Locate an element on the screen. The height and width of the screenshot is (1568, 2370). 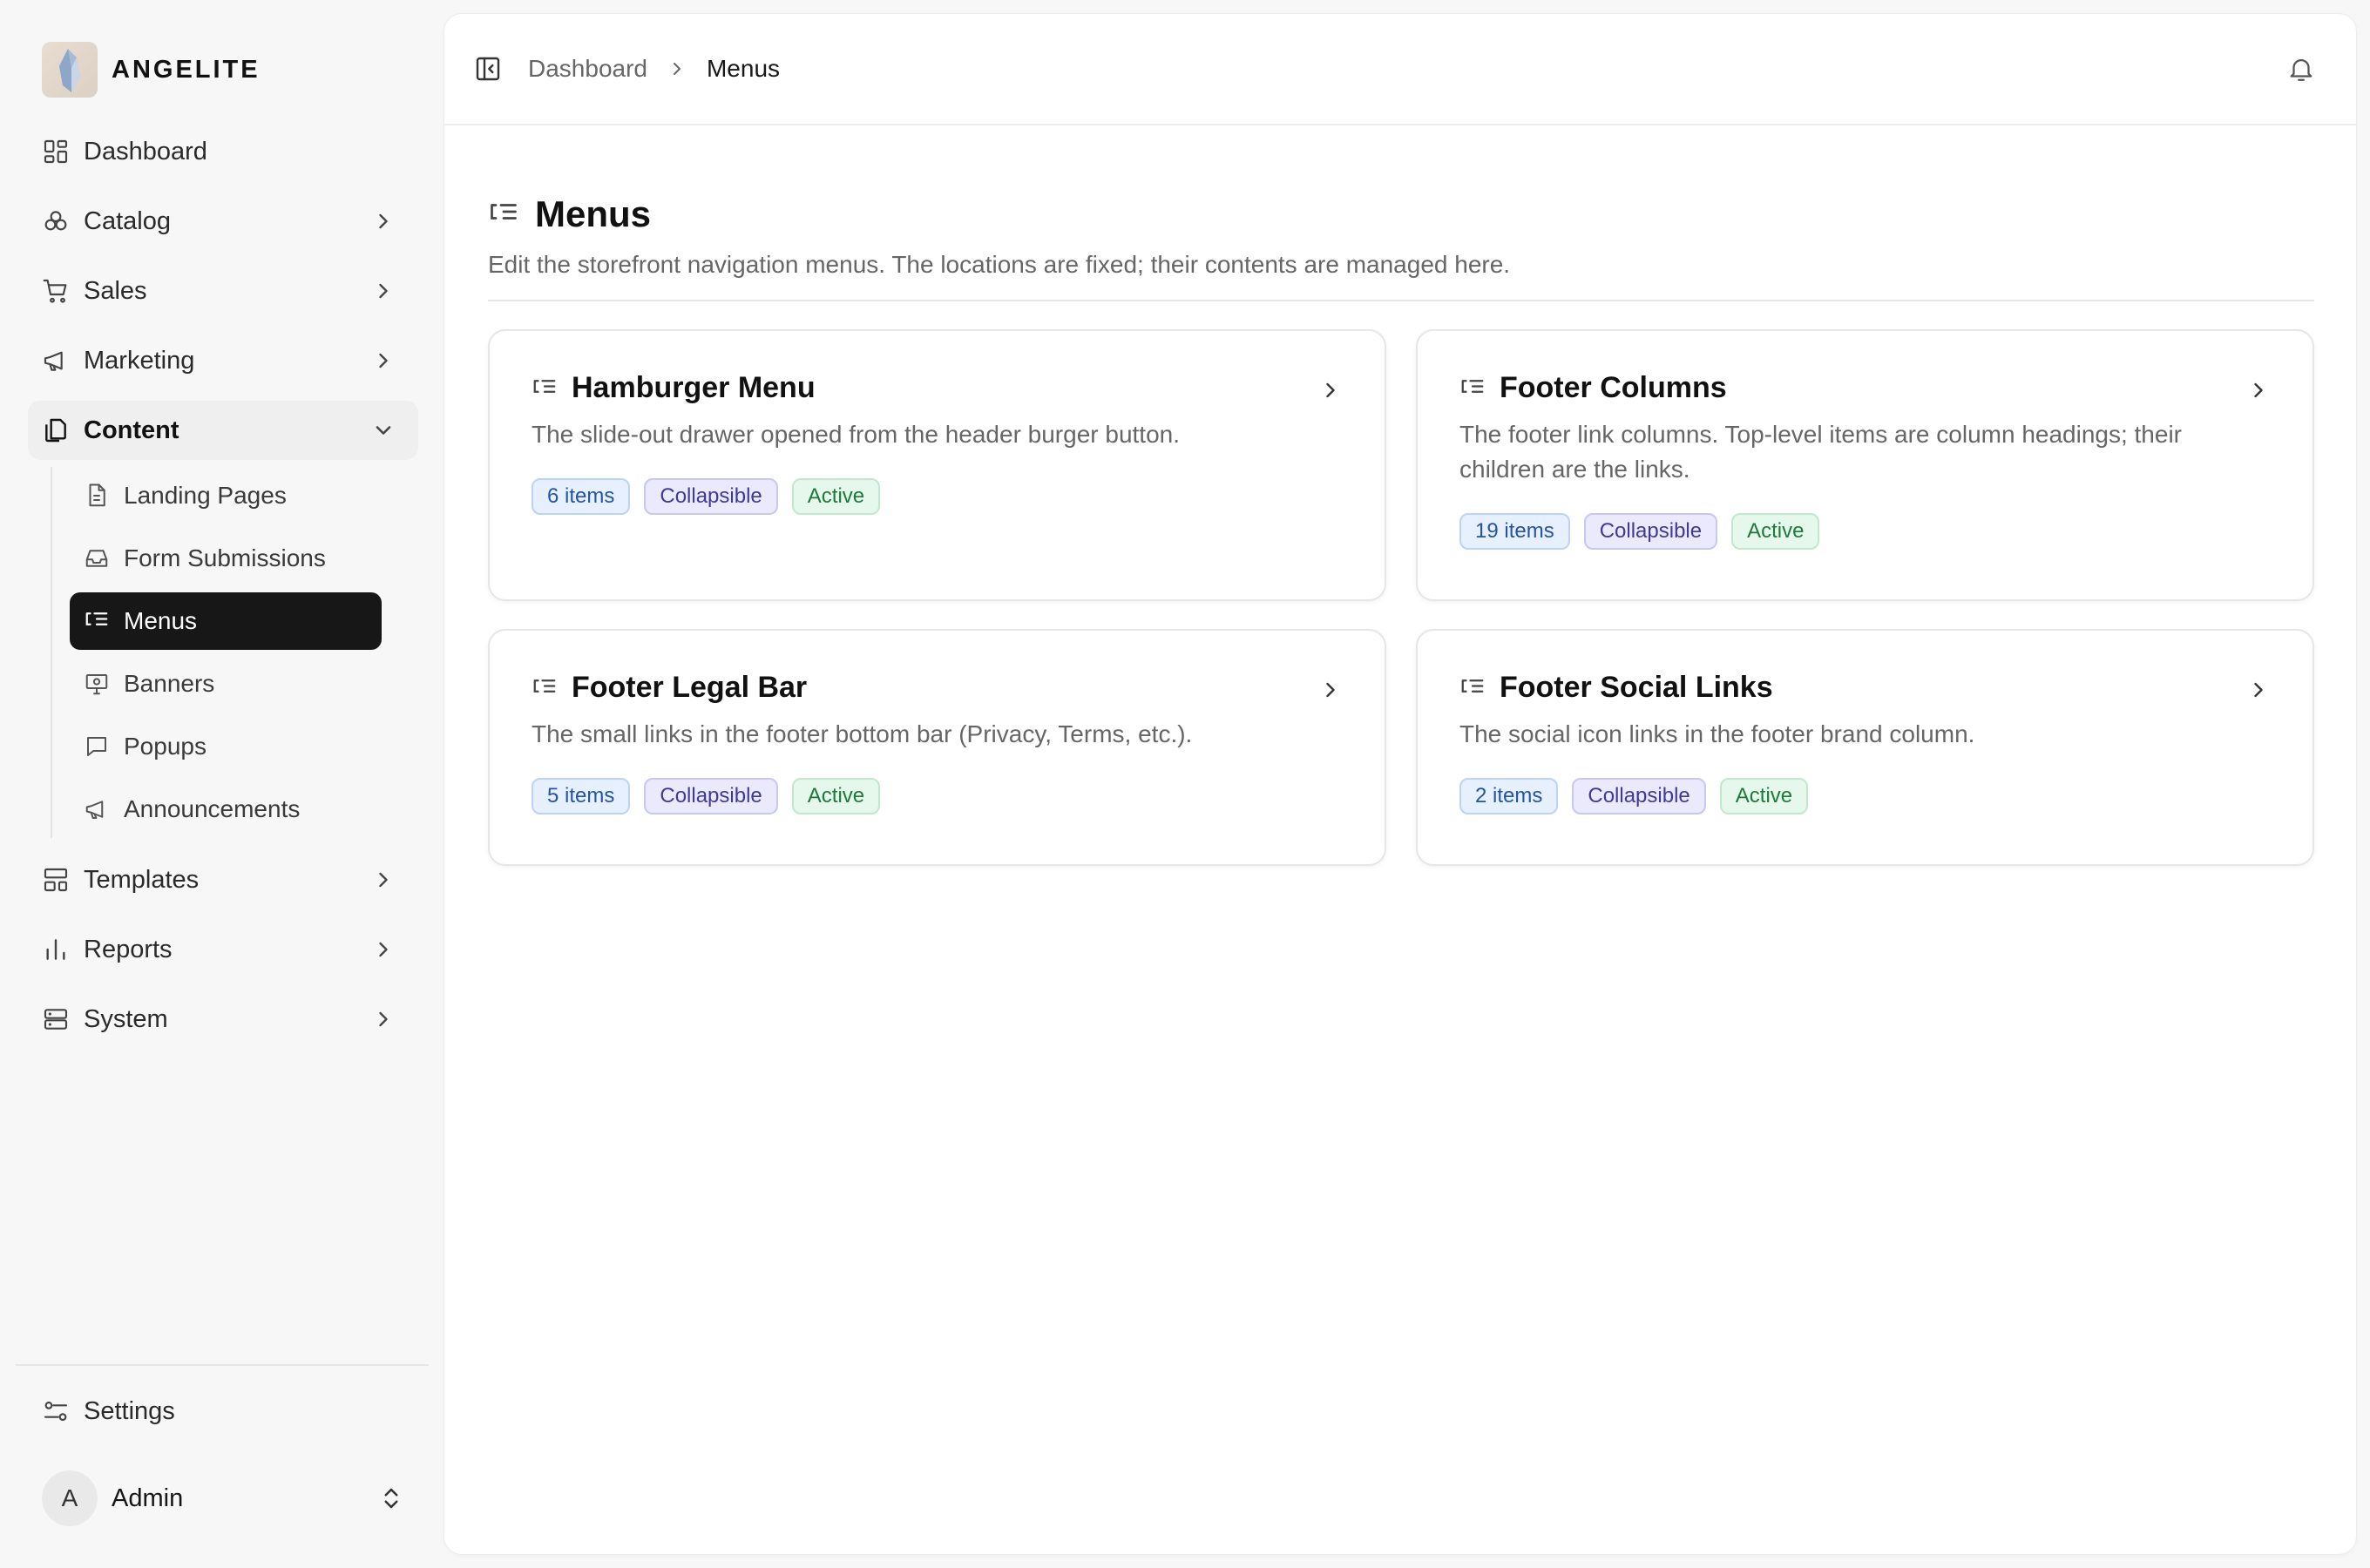
catalog-icon is located at coordinates (56, 221).